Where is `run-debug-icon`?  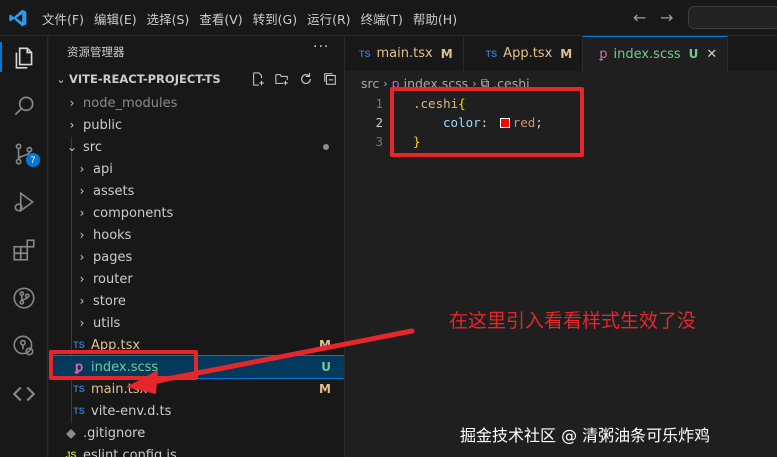 run-debug-icon is located at coordinates (24, 202).